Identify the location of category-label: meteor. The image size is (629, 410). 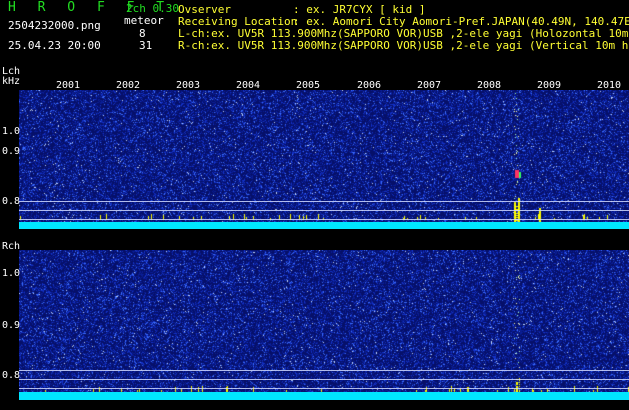
(144, 20).